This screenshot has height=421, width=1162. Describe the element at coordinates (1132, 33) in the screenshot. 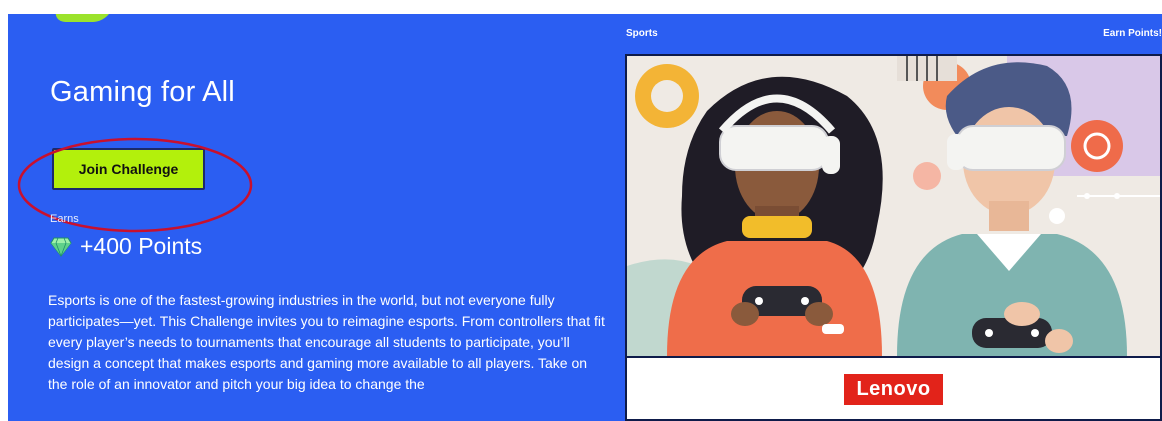

I see `earn-points-label: Earn Points!` at that location.